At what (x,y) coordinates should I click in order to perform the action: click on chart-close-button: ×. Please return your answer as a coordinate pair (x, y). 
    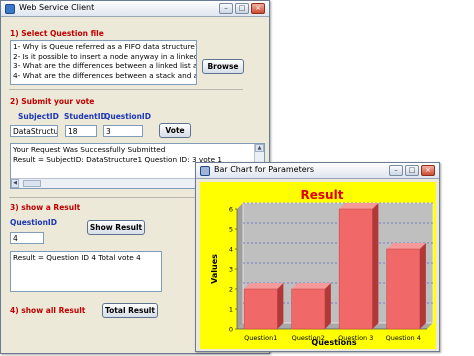
    Looking at the image, I should click on (428, 170).